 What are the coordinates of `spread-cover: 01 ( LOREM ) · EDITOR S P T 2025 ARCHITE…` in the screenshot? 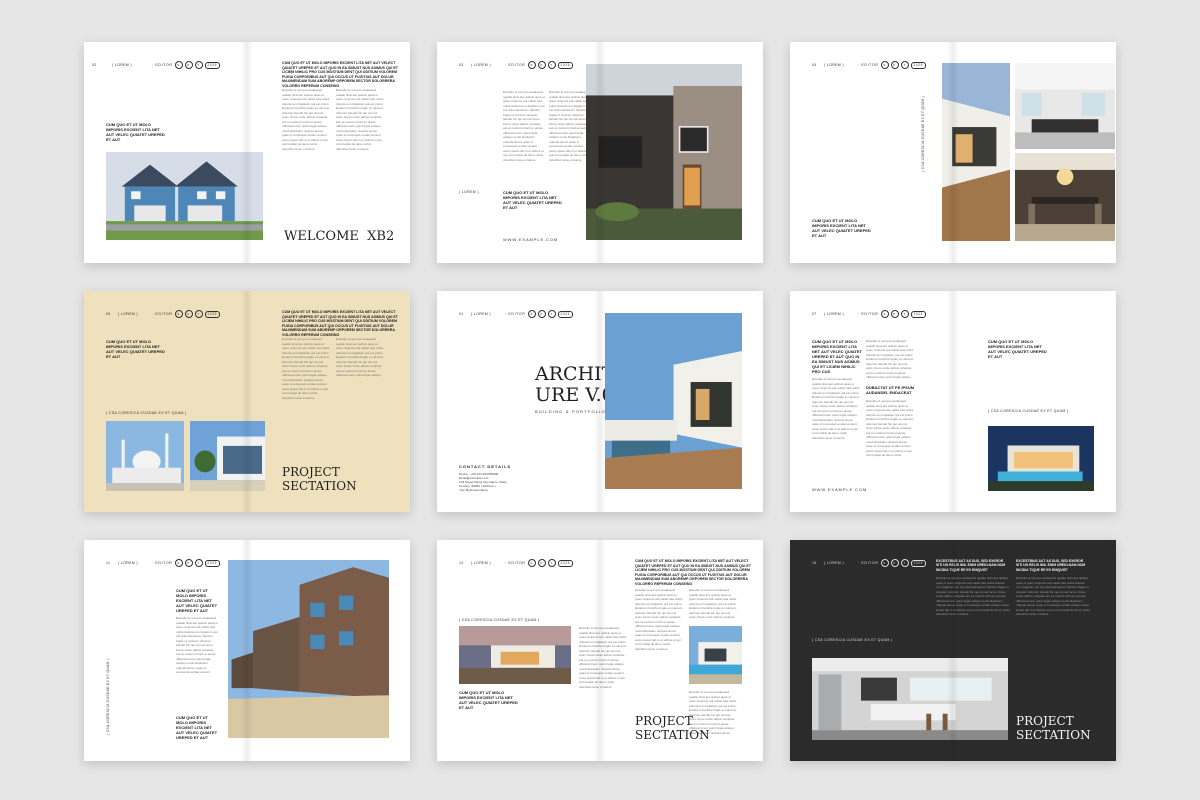 It's located at (600, 401).